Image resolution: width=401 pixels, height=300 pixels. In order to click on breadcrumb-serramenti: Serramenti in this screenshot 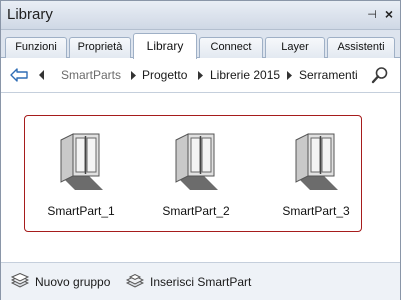, I will do `click(328, 75)`.